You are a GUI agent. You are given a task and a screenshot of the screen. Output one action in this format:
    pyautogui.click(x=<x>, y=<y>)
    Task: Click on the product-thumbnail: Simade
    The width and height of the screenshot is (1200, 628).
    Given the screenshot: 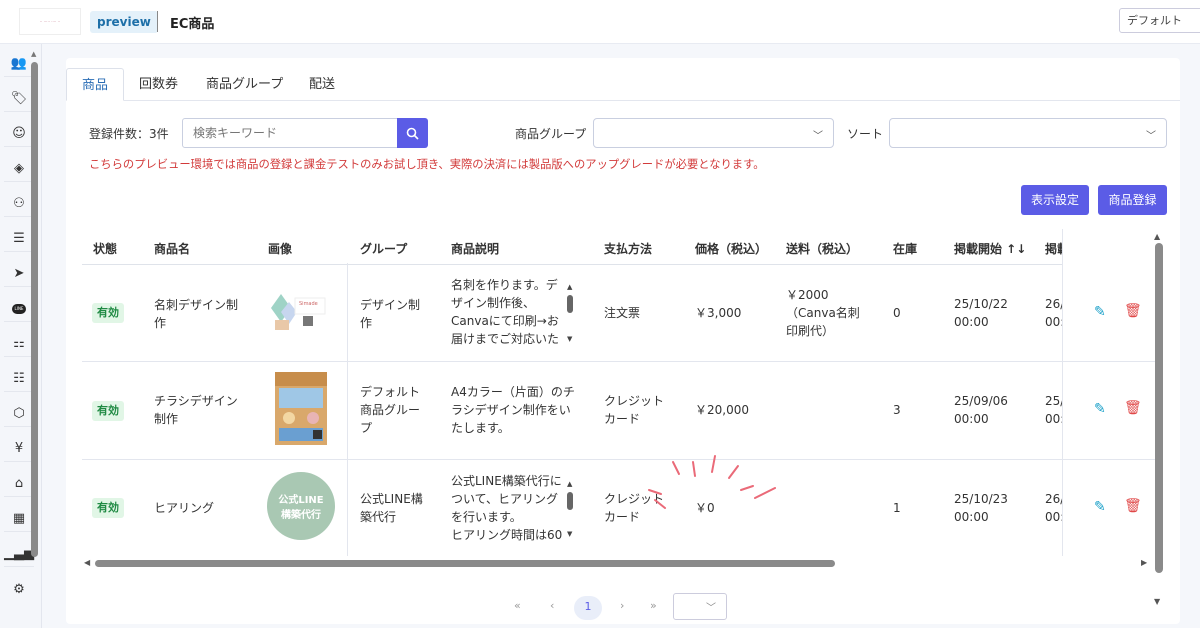 What is the action you would take?
    pyautogui.click(x=300, y=312)
    